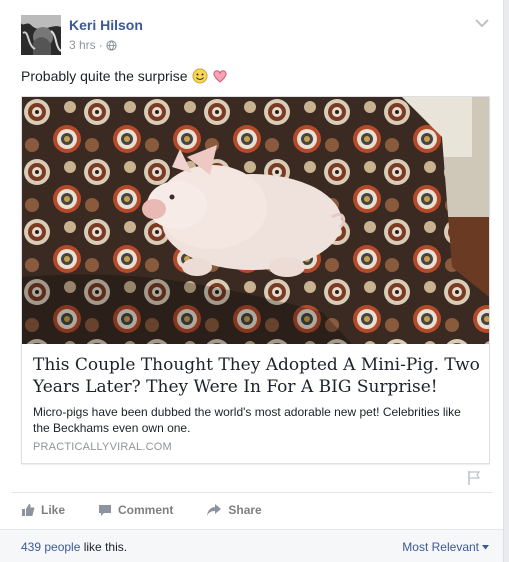  What do you see at coordinates (53, 510) in the screenshot?
I see `like-label: Like` at bounding box center [53, 510].